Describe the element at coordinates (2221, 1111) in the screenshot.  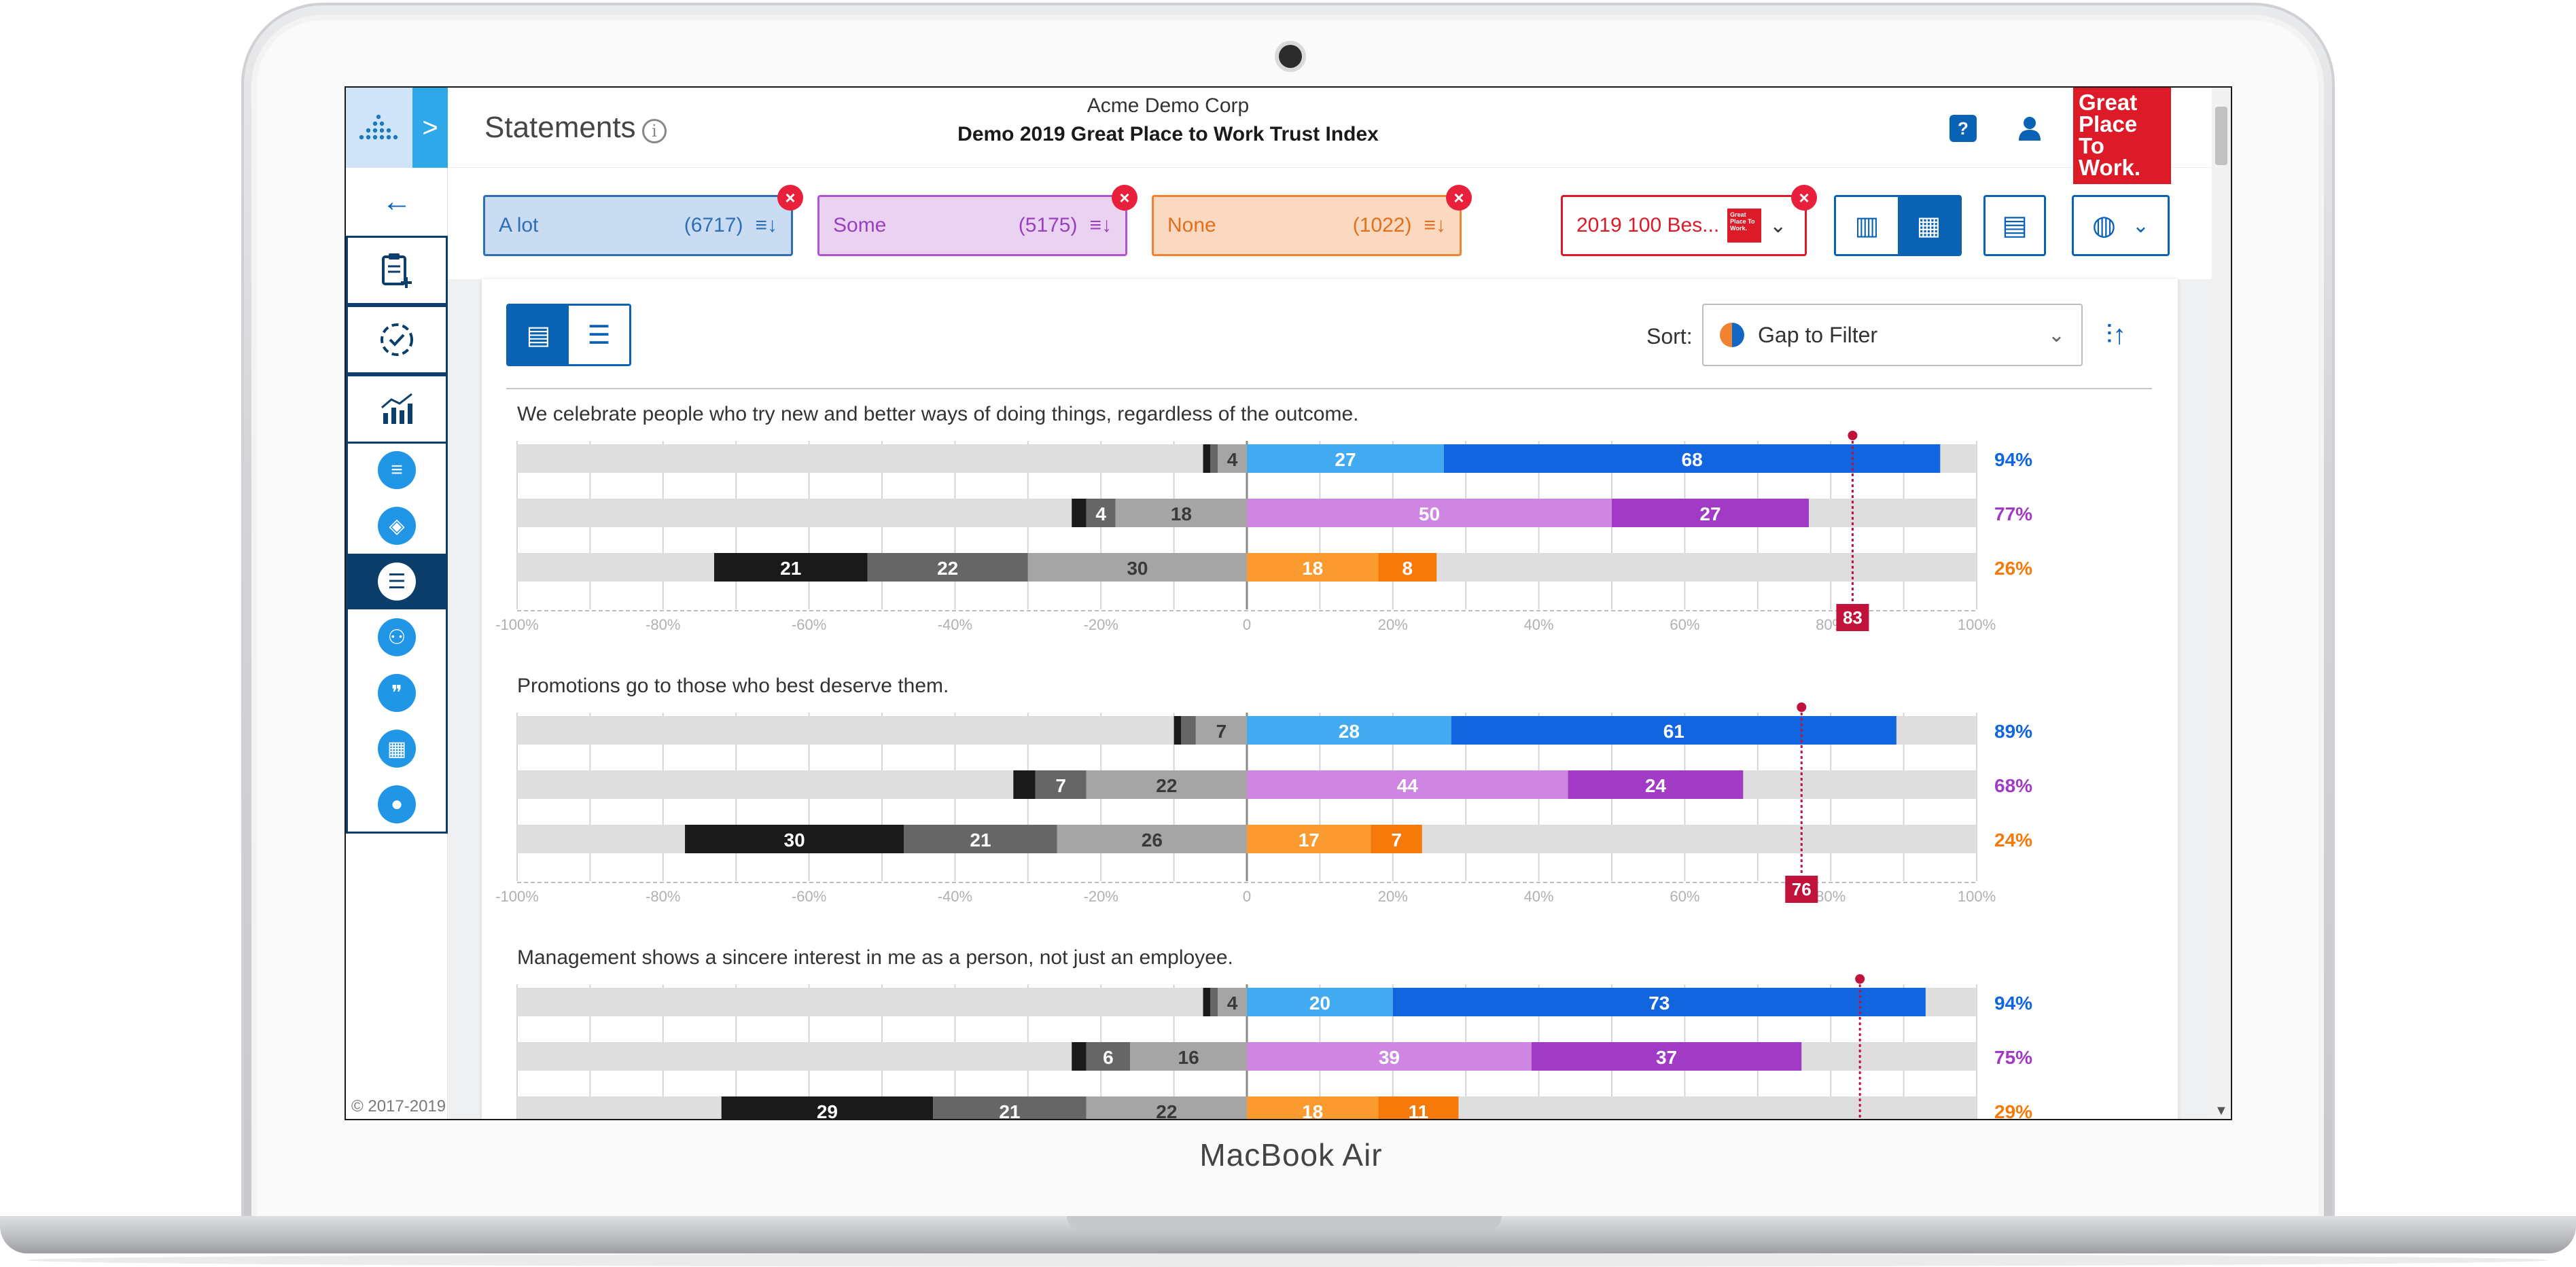
I see `scroll-down-icon: ▼` at that location.